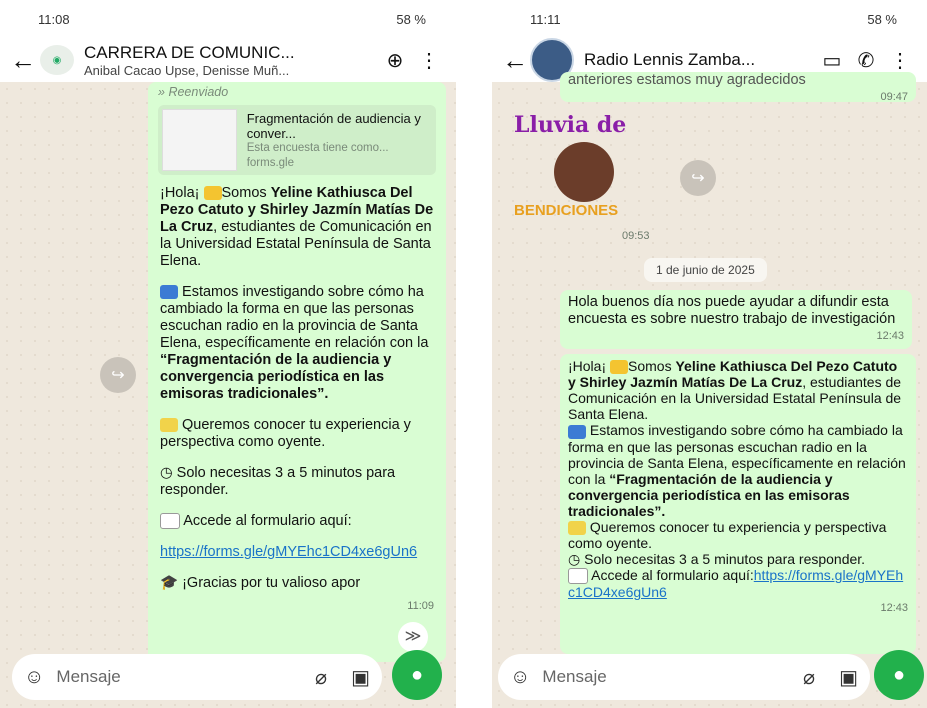 Image resolution: width=927 pixels, height=708 pixels. What do you see at coordinates (866, 60) in the screenshot?
I see `voice-call-icon: ✆` at bounding box center [866, 60].